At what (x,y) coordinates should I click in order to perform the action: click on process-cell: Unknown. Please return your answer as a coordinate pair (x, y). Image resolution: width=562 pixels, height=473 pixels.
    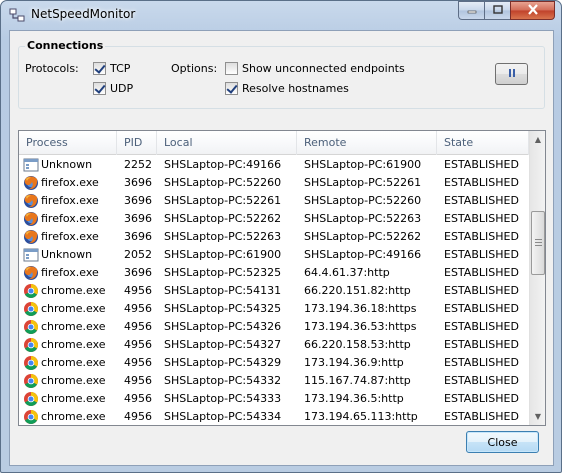
    Looking at the image, I should click on (67, 164).